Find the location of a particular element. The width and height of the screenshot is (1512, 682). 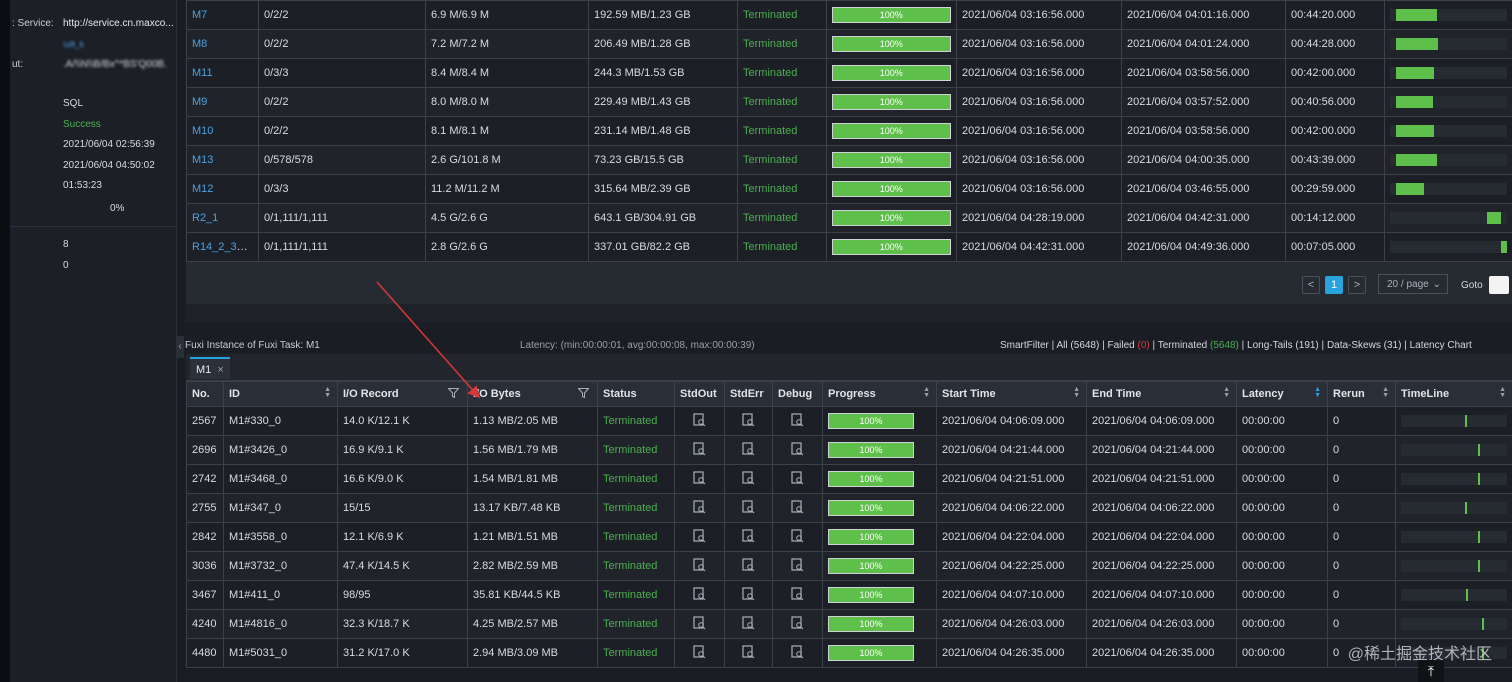

pagination-next-button: > is located at coordinates (1357, 285).